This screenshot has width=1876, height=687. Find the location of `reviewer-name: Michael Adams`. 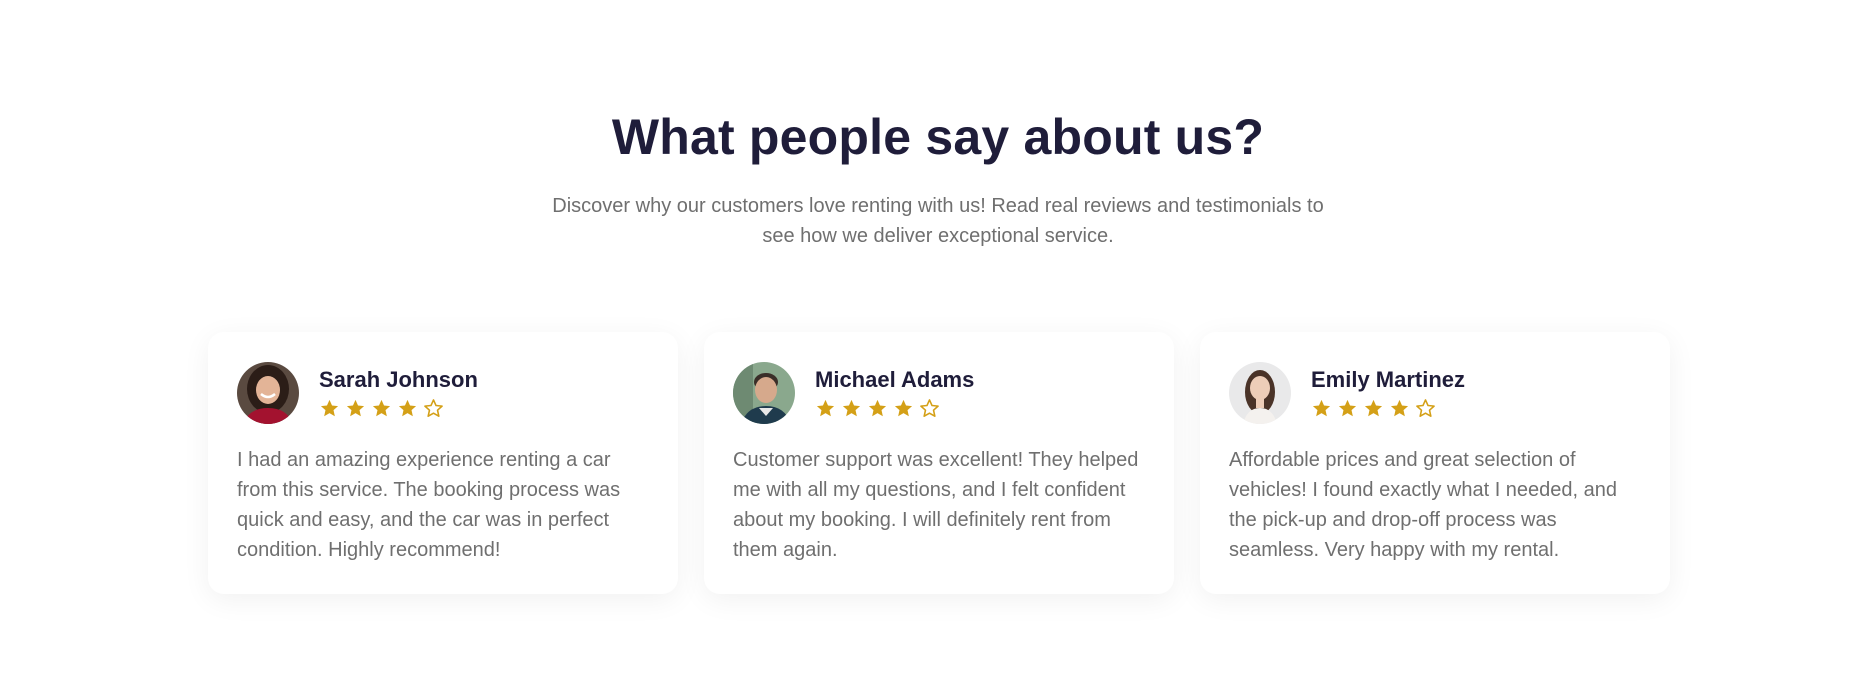

reviewer-name: Michael Adams is located at coordinates (895, 379).